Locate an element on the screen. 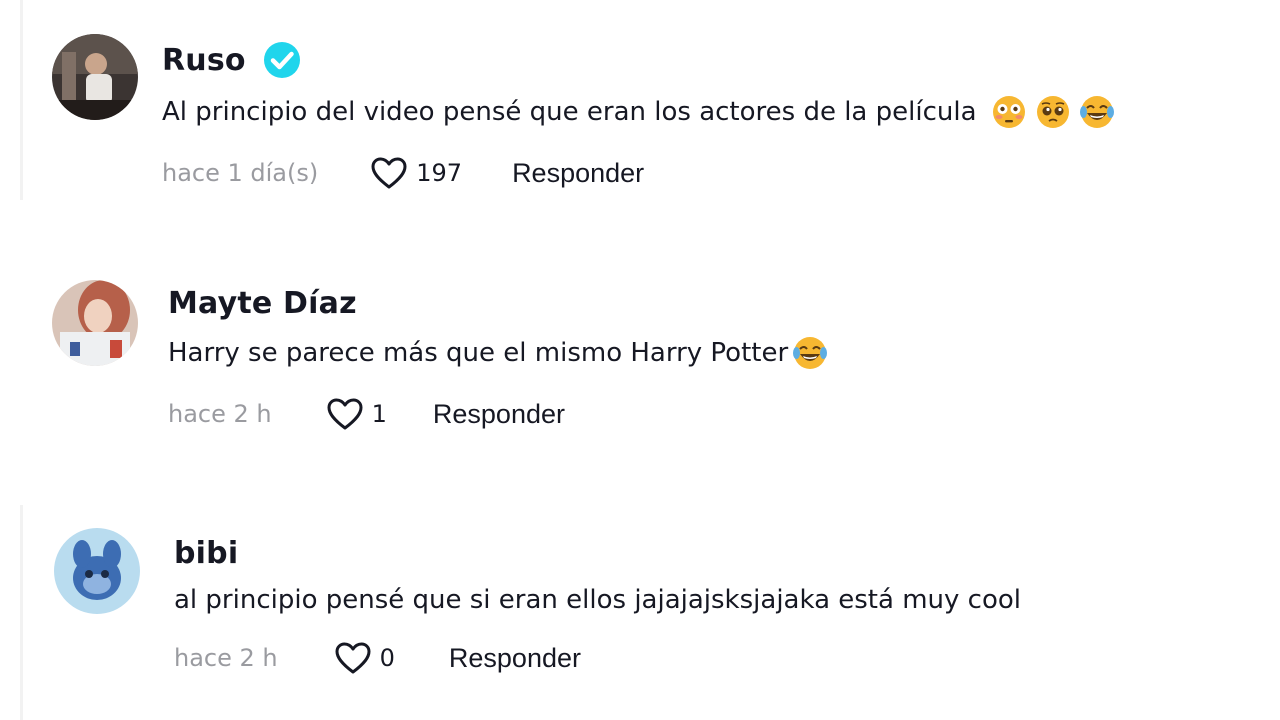 The width and height of the screenshot is (1280, 720). comment-time: hace 1 día(s) is located at coordinates (240, 173).